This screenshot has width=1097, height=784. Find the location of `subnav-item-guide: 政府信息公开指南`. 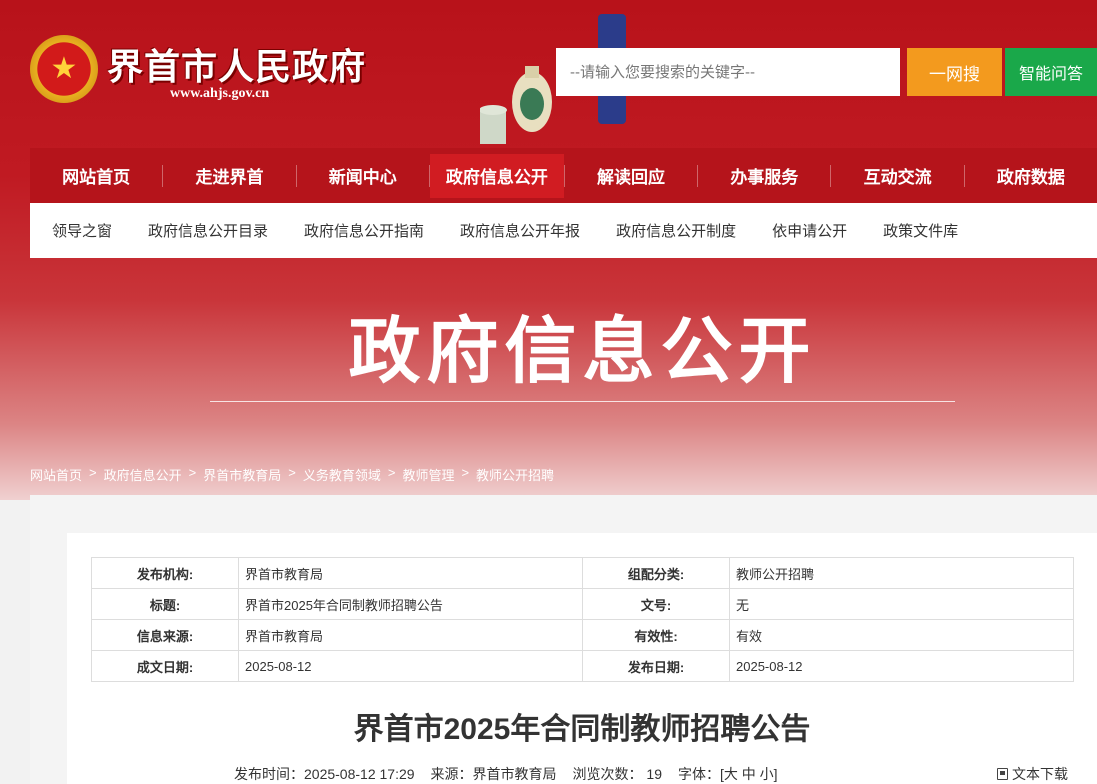

subnav-item-guide: 政府信息公开指南 is located at coordinates (364, 230).